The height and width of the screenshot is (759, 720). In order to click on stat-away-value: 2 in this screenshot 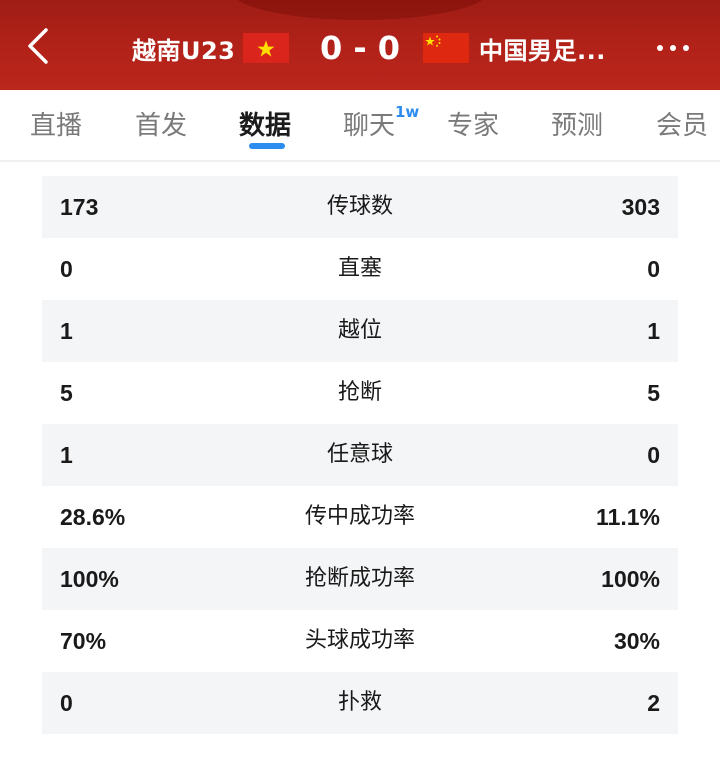, I will do `click(653, 703)`.